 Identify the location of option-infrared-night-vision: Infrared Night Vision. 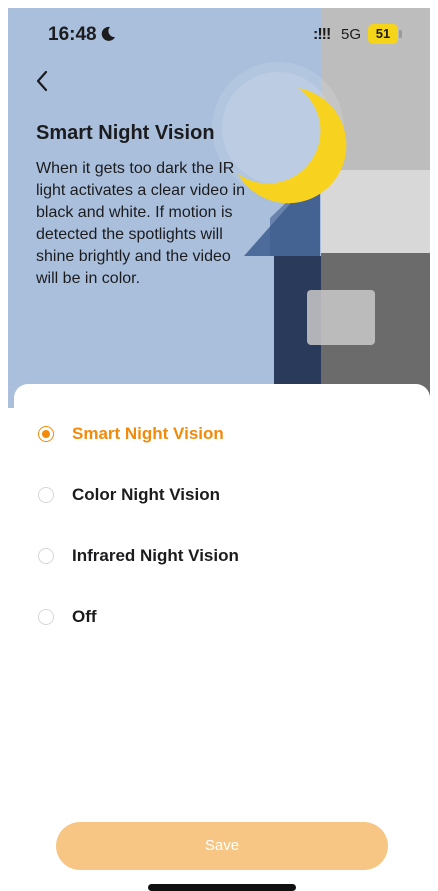
(228, 556).